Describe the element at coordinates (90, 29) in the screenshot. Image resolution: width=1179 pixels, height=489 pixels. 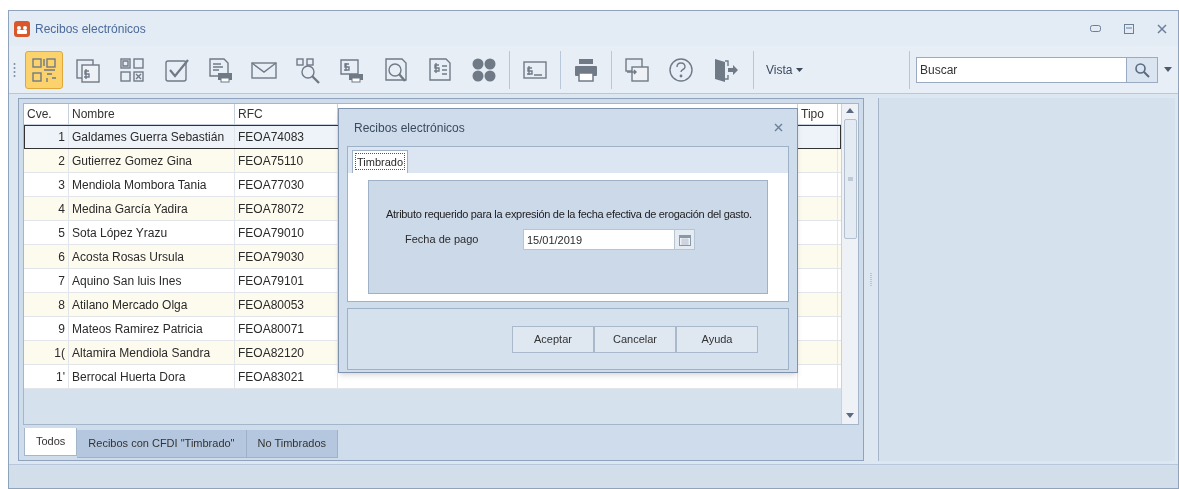
I see `window-title: Recibos electrónicos` at that location.